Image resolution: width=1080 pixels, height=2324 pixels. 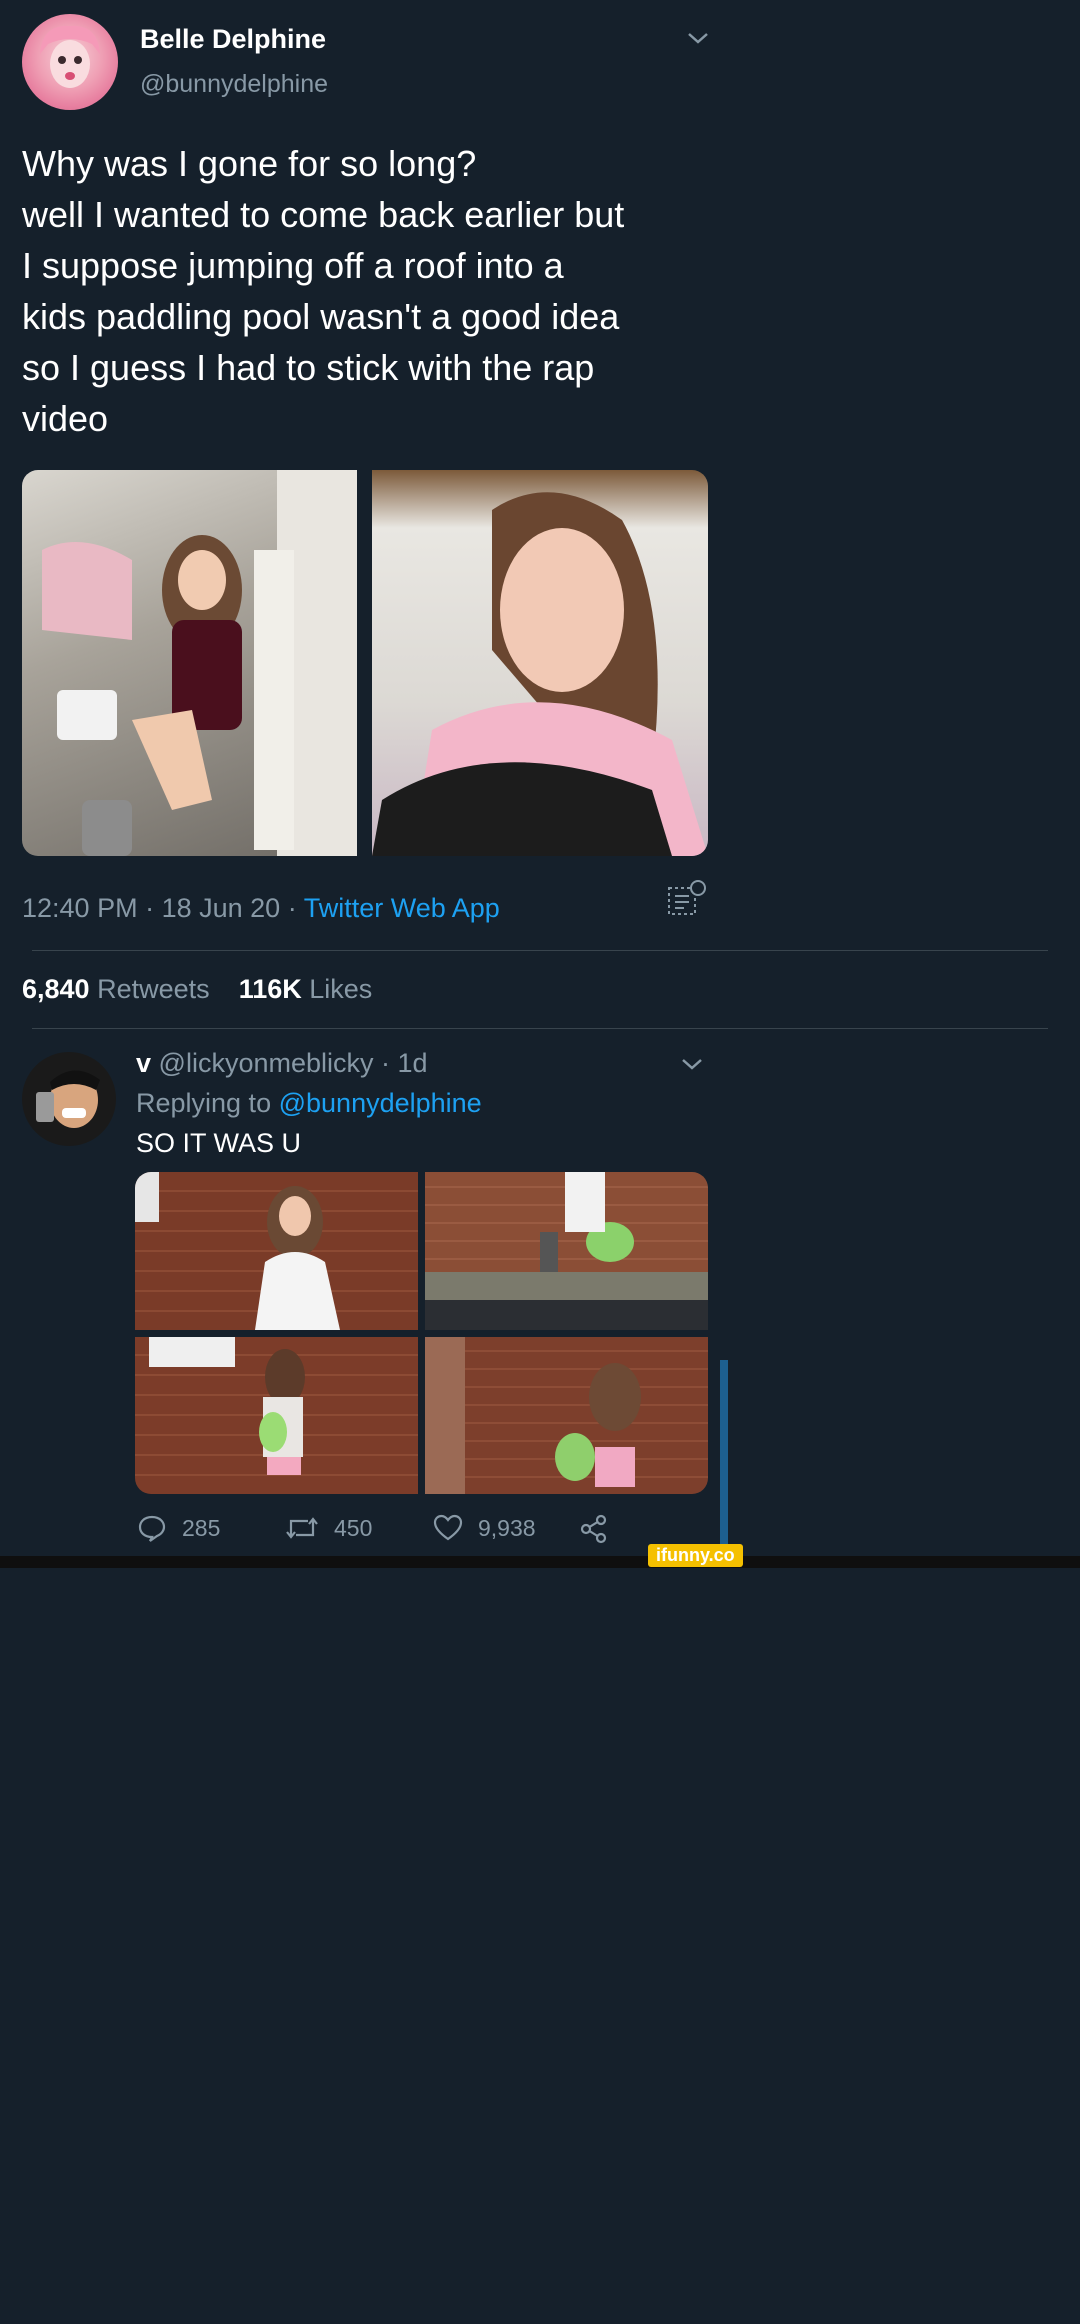 What do you see at coordinates (233, 39) in the screenshot?
I see `author-name: Belle Delphine` at bounding box center [233, 39].